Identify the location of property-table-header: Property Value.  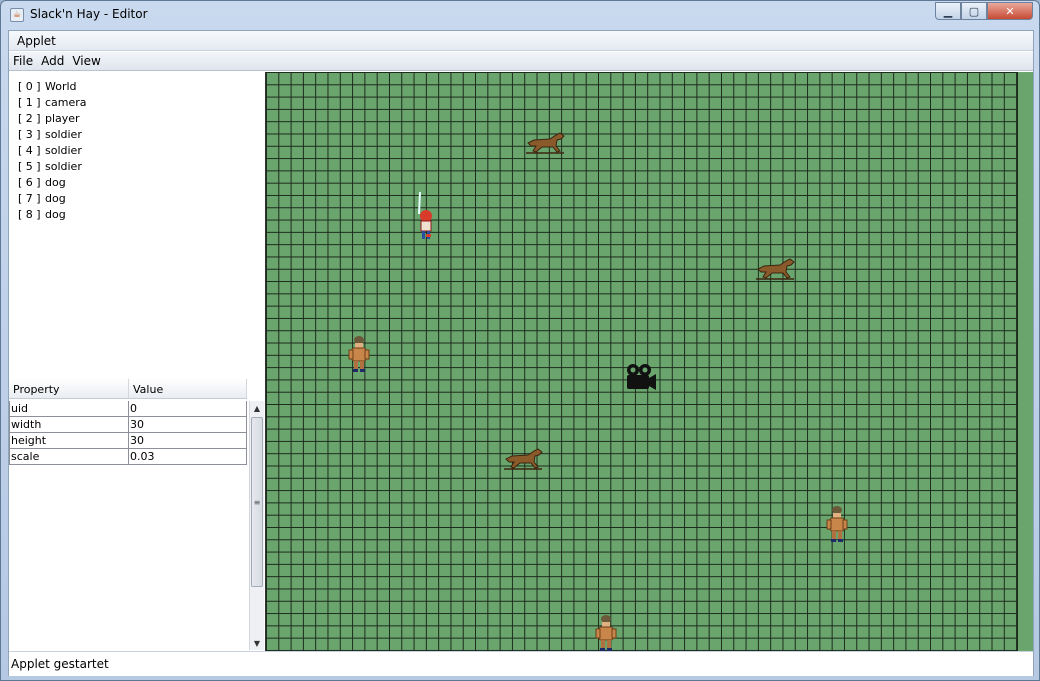
(128, 389).